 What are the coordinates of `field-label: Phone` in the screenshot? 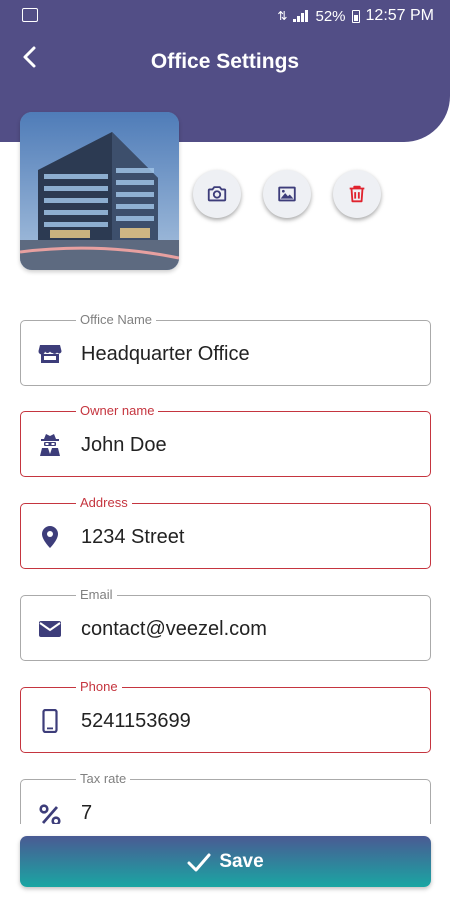 It's located at (99, 687).